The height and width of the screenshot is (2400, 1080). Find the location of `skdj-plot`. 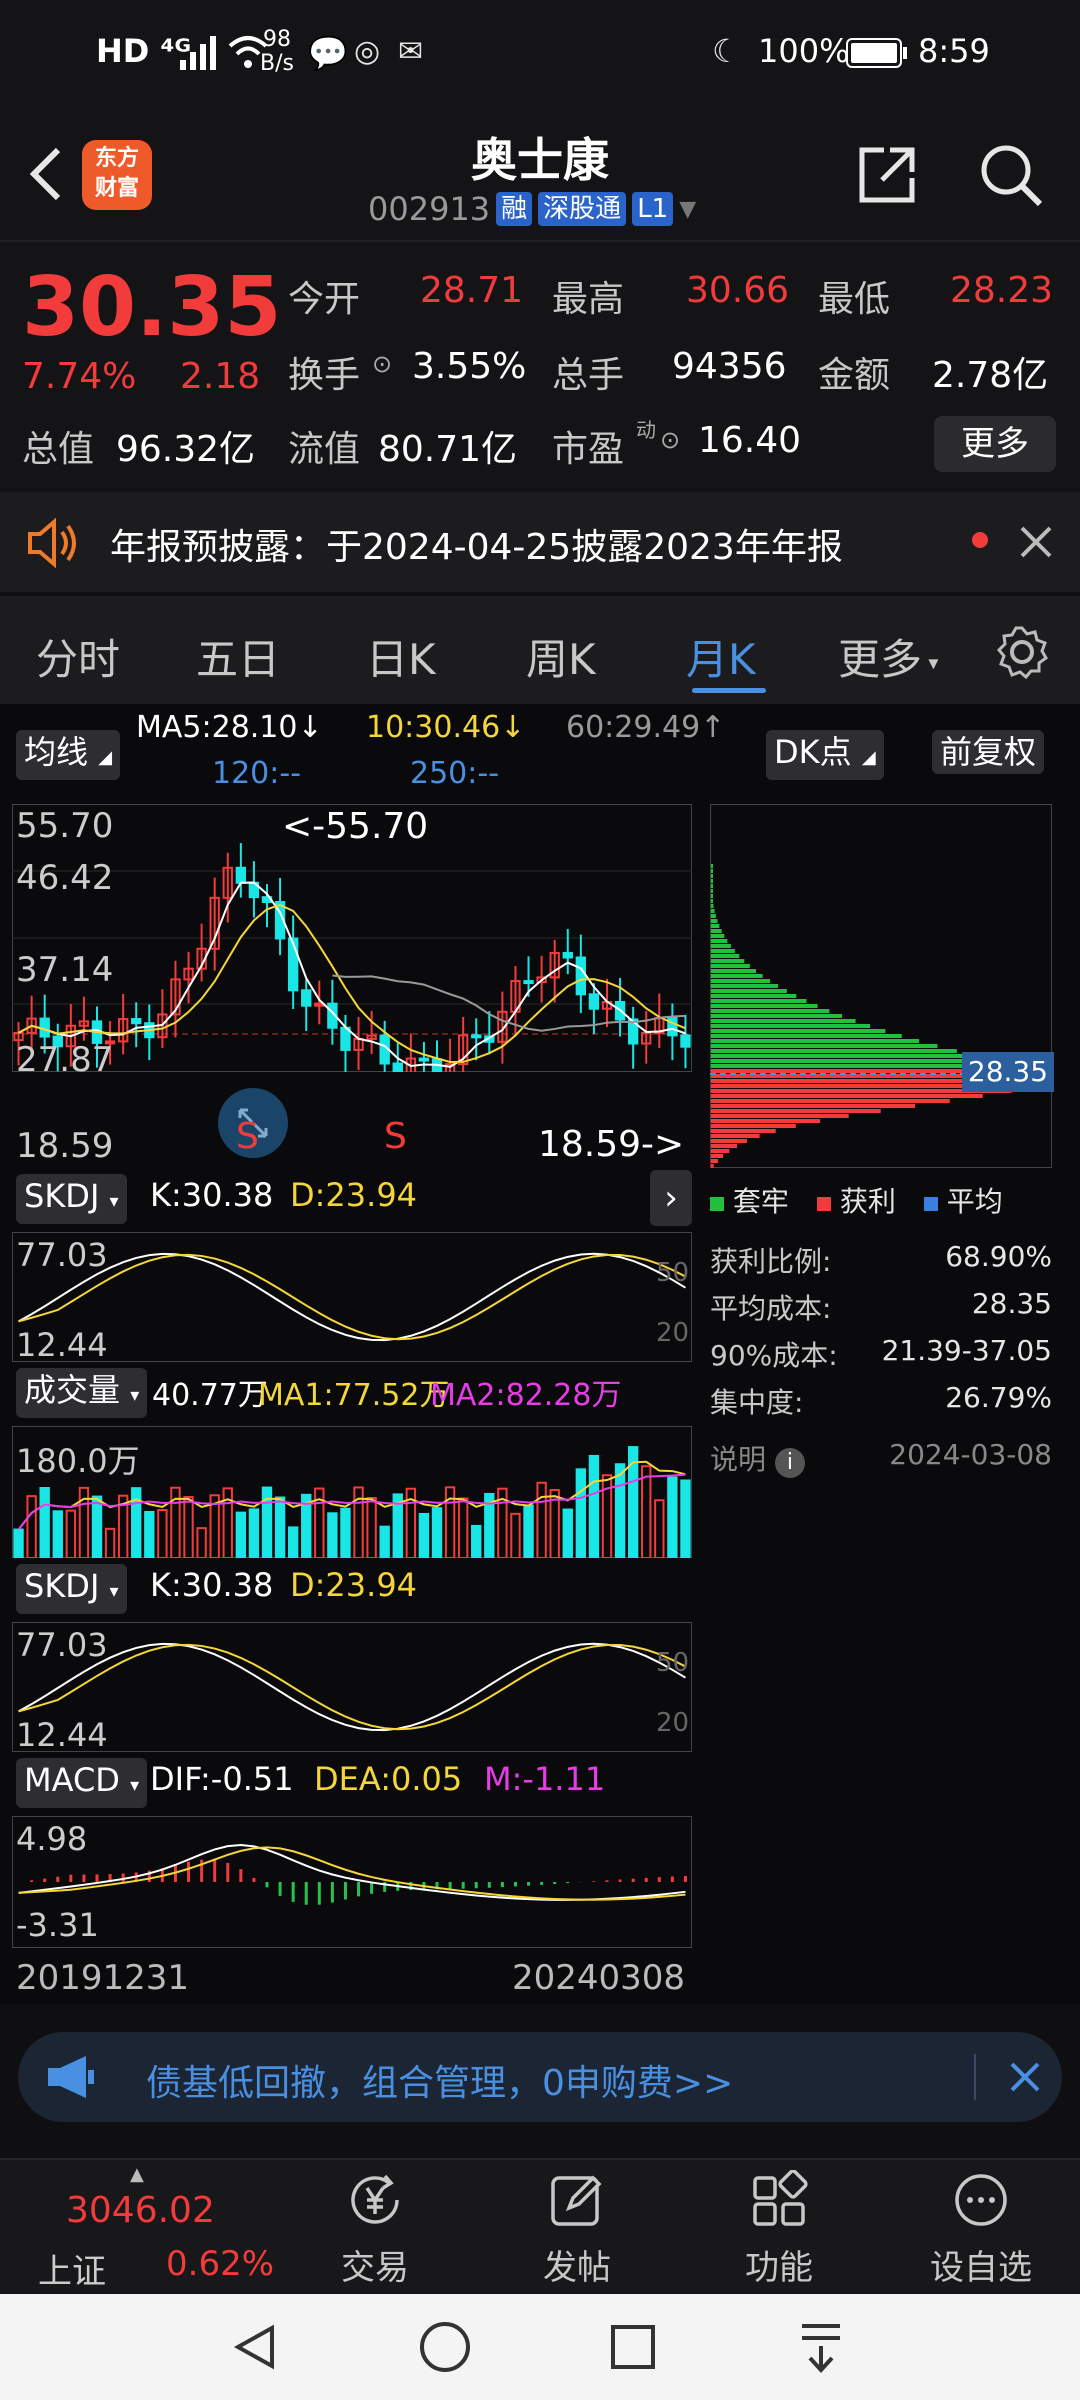

skdj-plot is located at coordinates (352, 1297).